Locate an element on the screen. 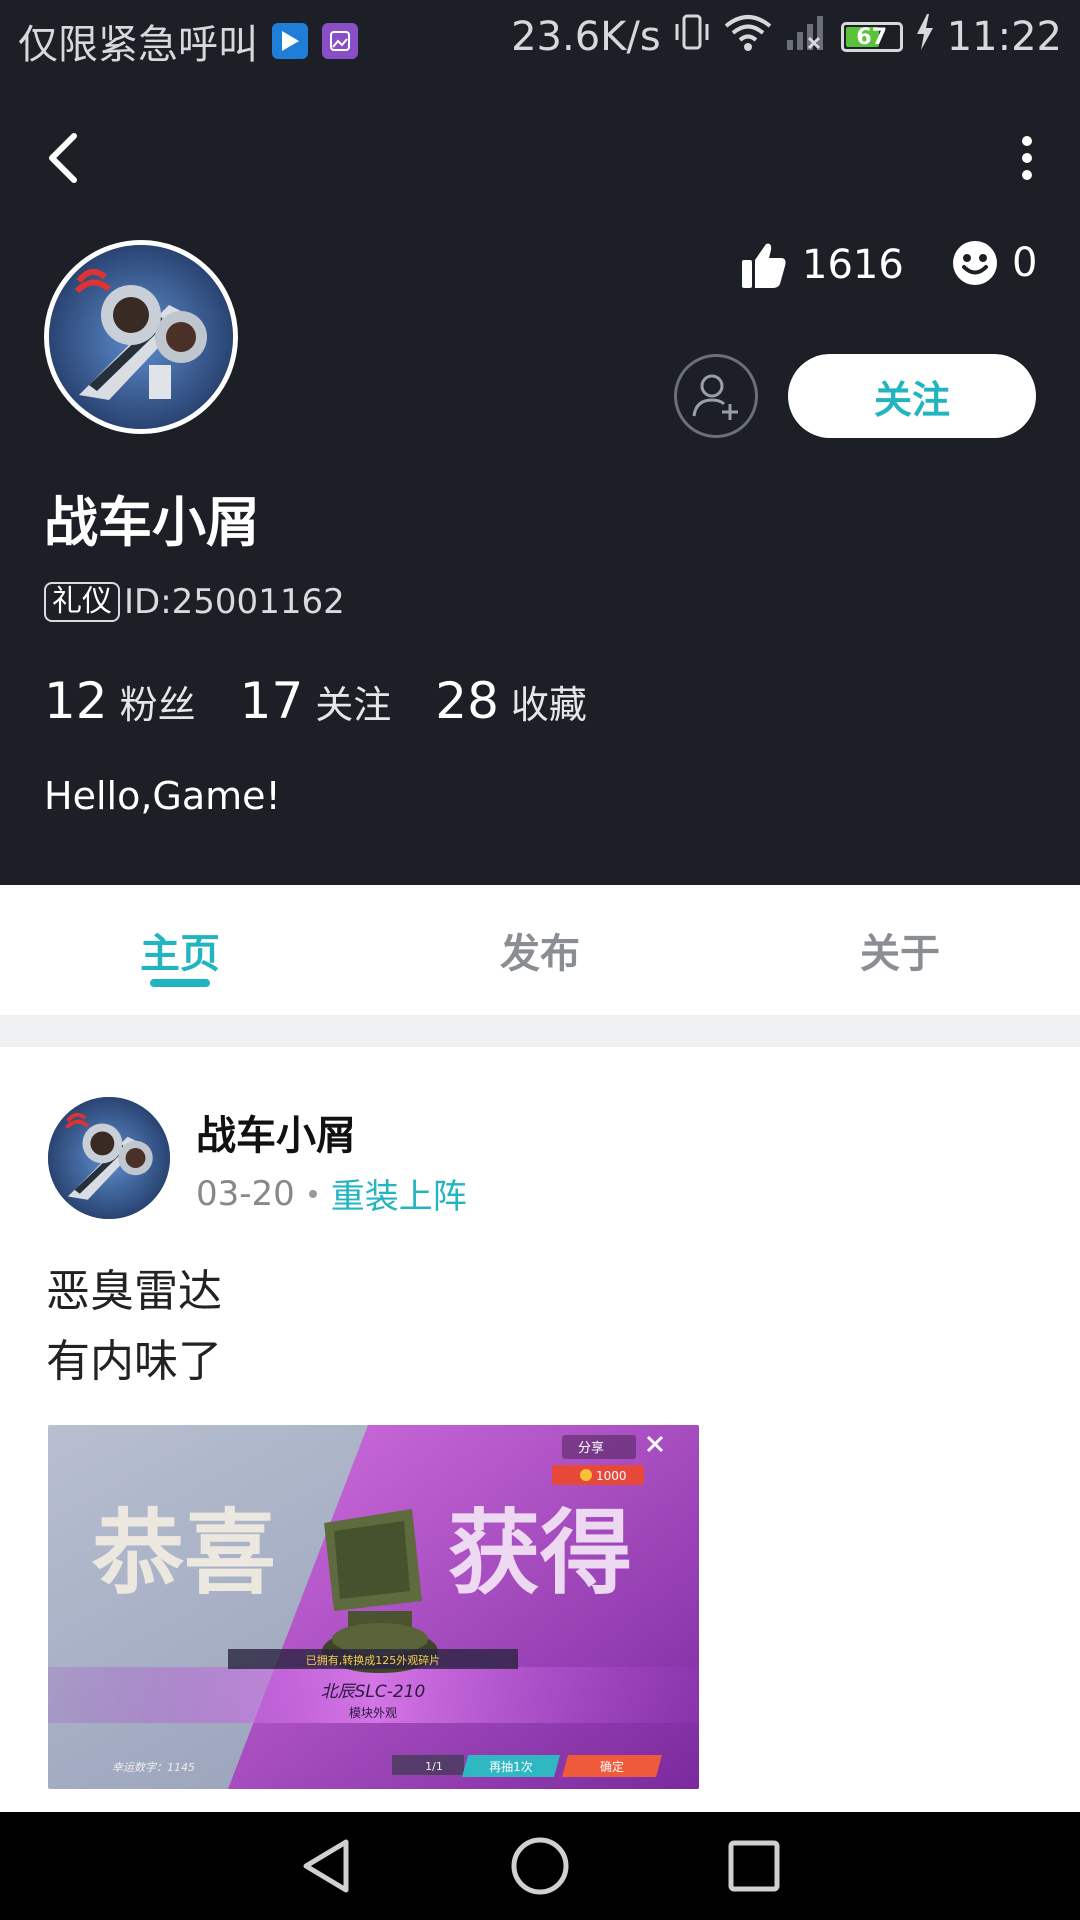  share-label: 分享 is located at coordinates (591, 1448).